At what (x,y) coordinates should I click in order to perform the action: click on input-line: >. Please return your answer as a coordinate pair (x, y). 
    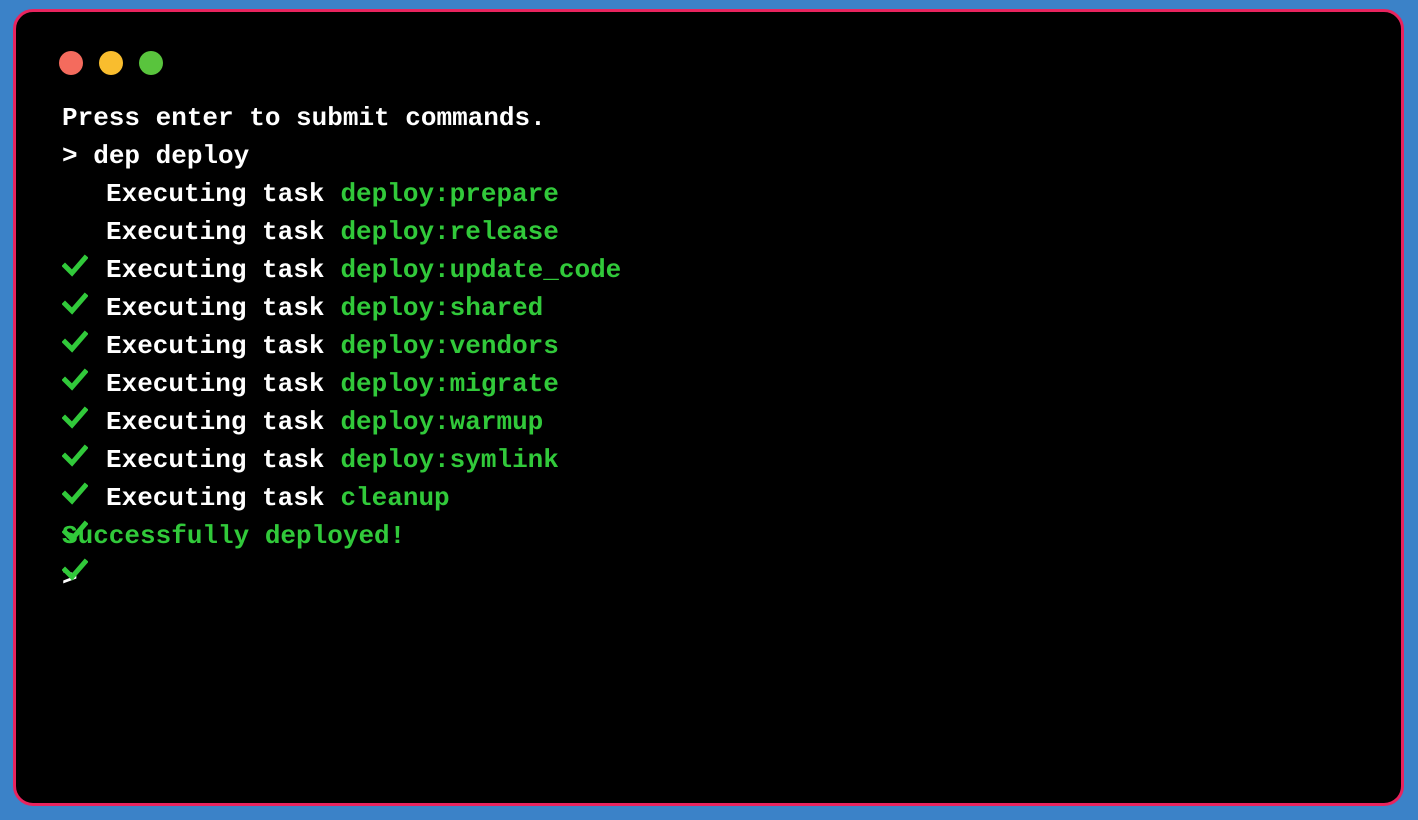
    Looking at the image, I should click on (711, 578).